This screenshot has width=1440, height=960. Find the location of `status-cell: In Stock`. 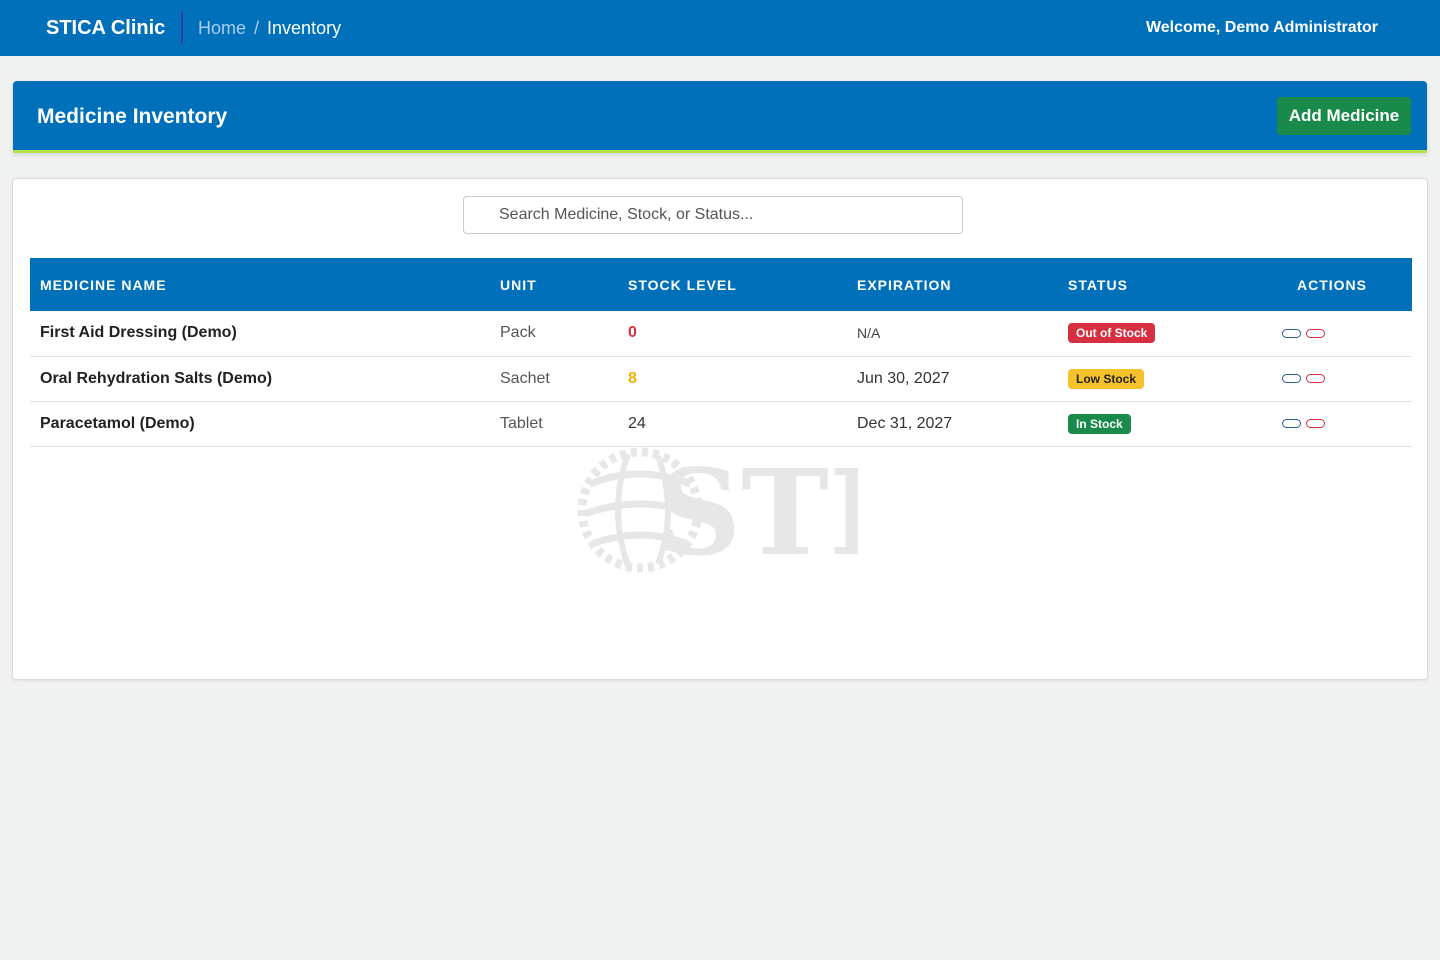

status-cell: In Stock is located at coordinates (1155, 424).